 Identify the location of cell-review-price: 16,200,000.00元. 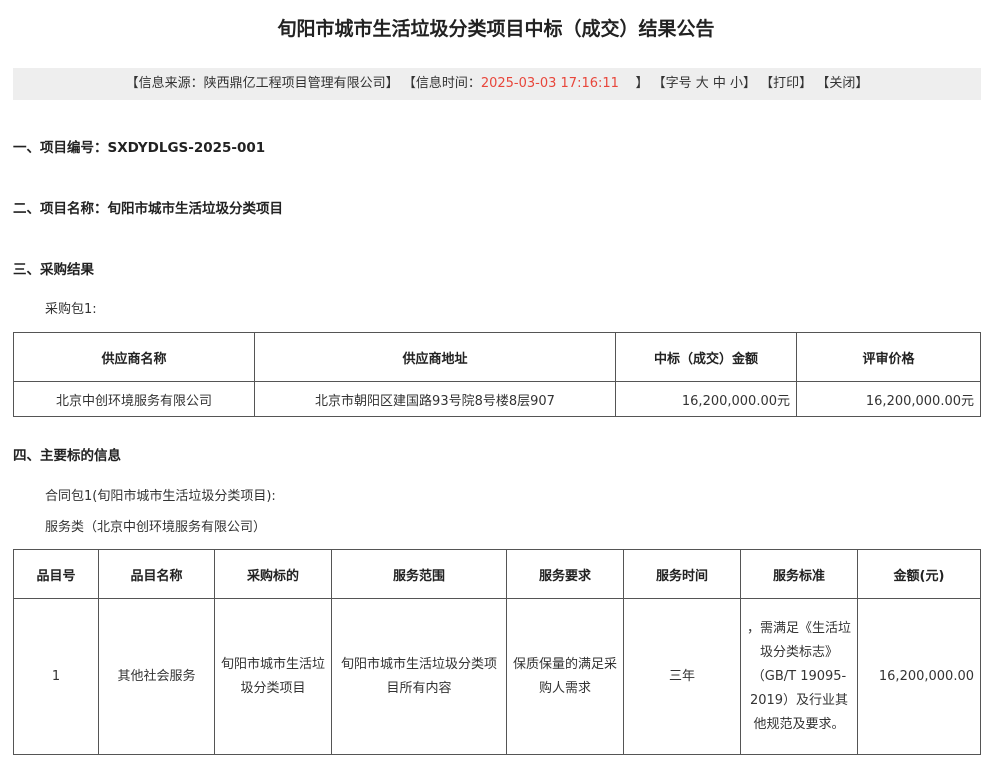
(888, 399).